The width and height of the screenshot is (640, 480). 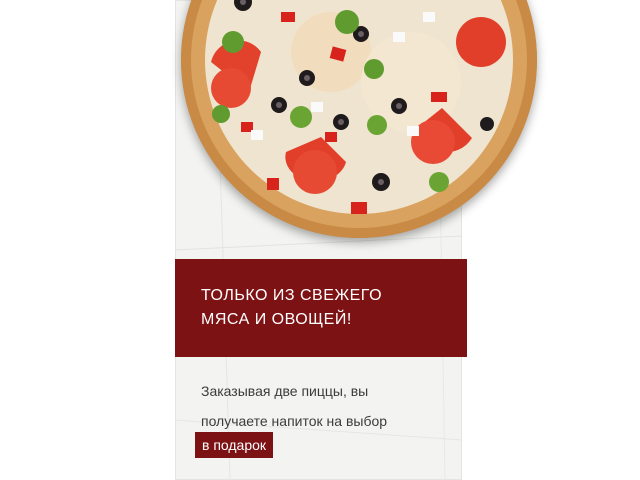 I want to click on promo-headline: ТОЛЬКО ИЗ СВЕЖЕГО МЯСА И ОВОЩЕЙ!, so click(x=292, y=307).